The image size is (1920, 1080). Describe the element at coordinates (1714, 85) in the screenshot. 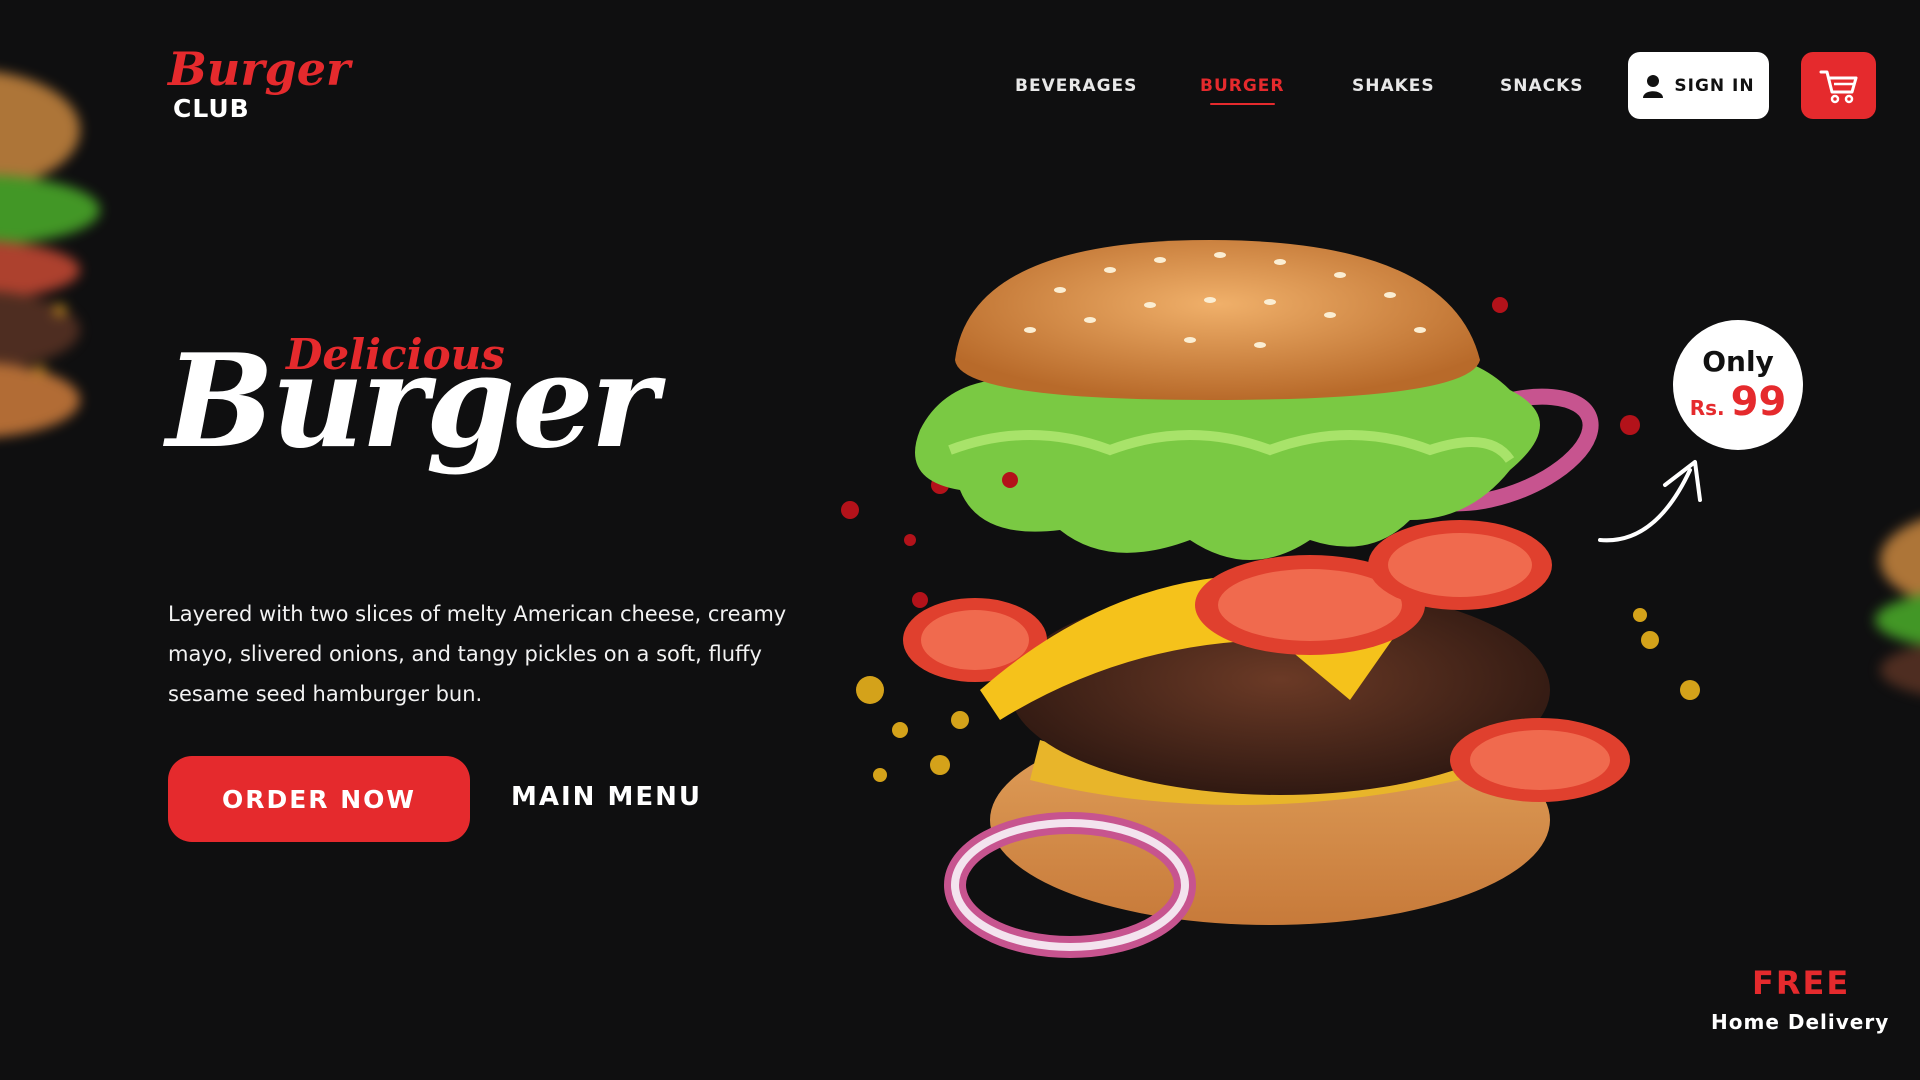

I see `sign-in-label: SIGN IN` at that location.